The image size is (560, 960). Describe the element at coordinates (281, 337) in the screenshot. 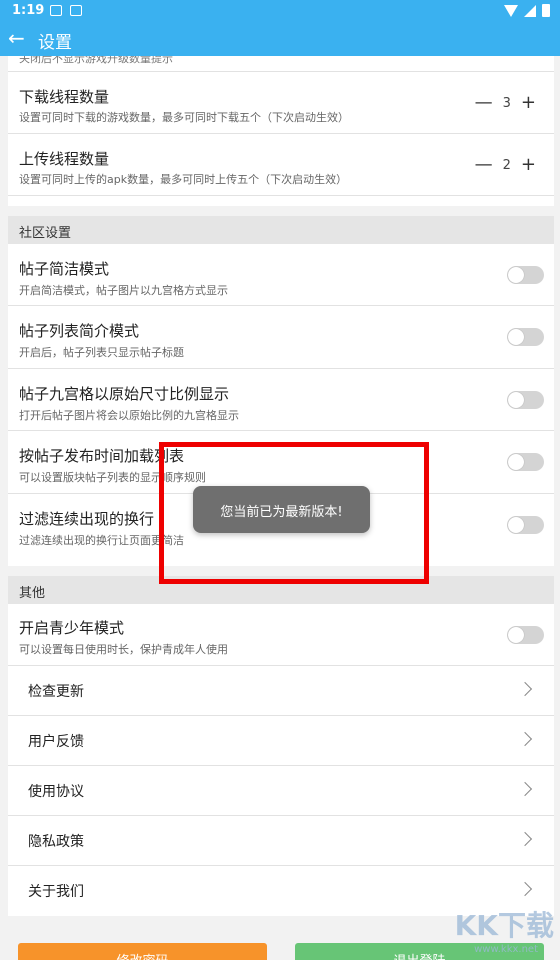

I see `toggle-row-list-summary-mode: 帖子列表简介模式 开启后，帖子列表只显示帖子标题` at that location.